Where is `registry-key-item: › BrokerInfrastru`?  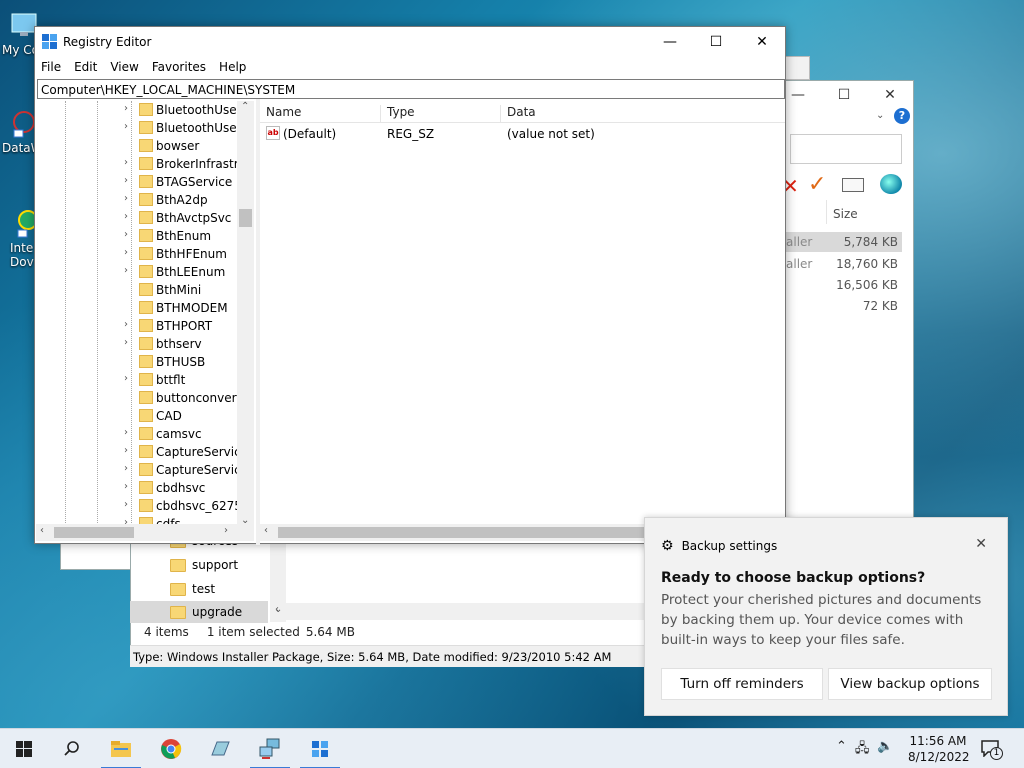
registry-key-item: › BrokerInfrastru is located at coordinates (146, 164).